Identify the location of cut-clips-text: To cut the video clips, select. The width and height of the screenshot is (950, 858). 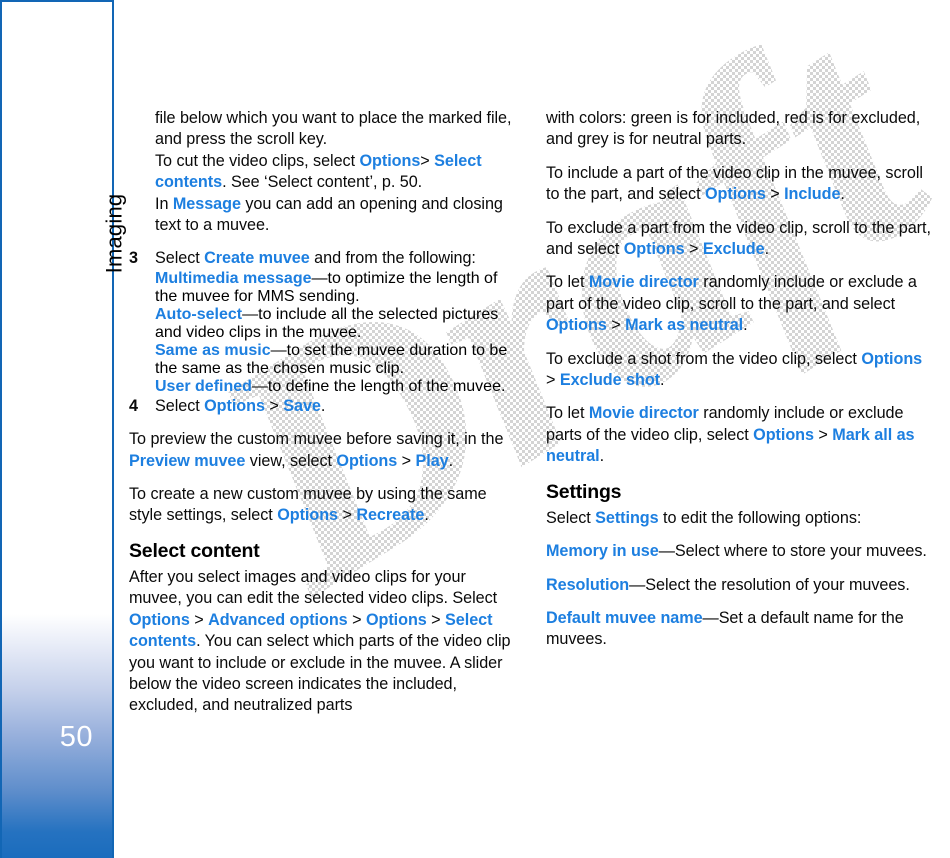
(257, 160).